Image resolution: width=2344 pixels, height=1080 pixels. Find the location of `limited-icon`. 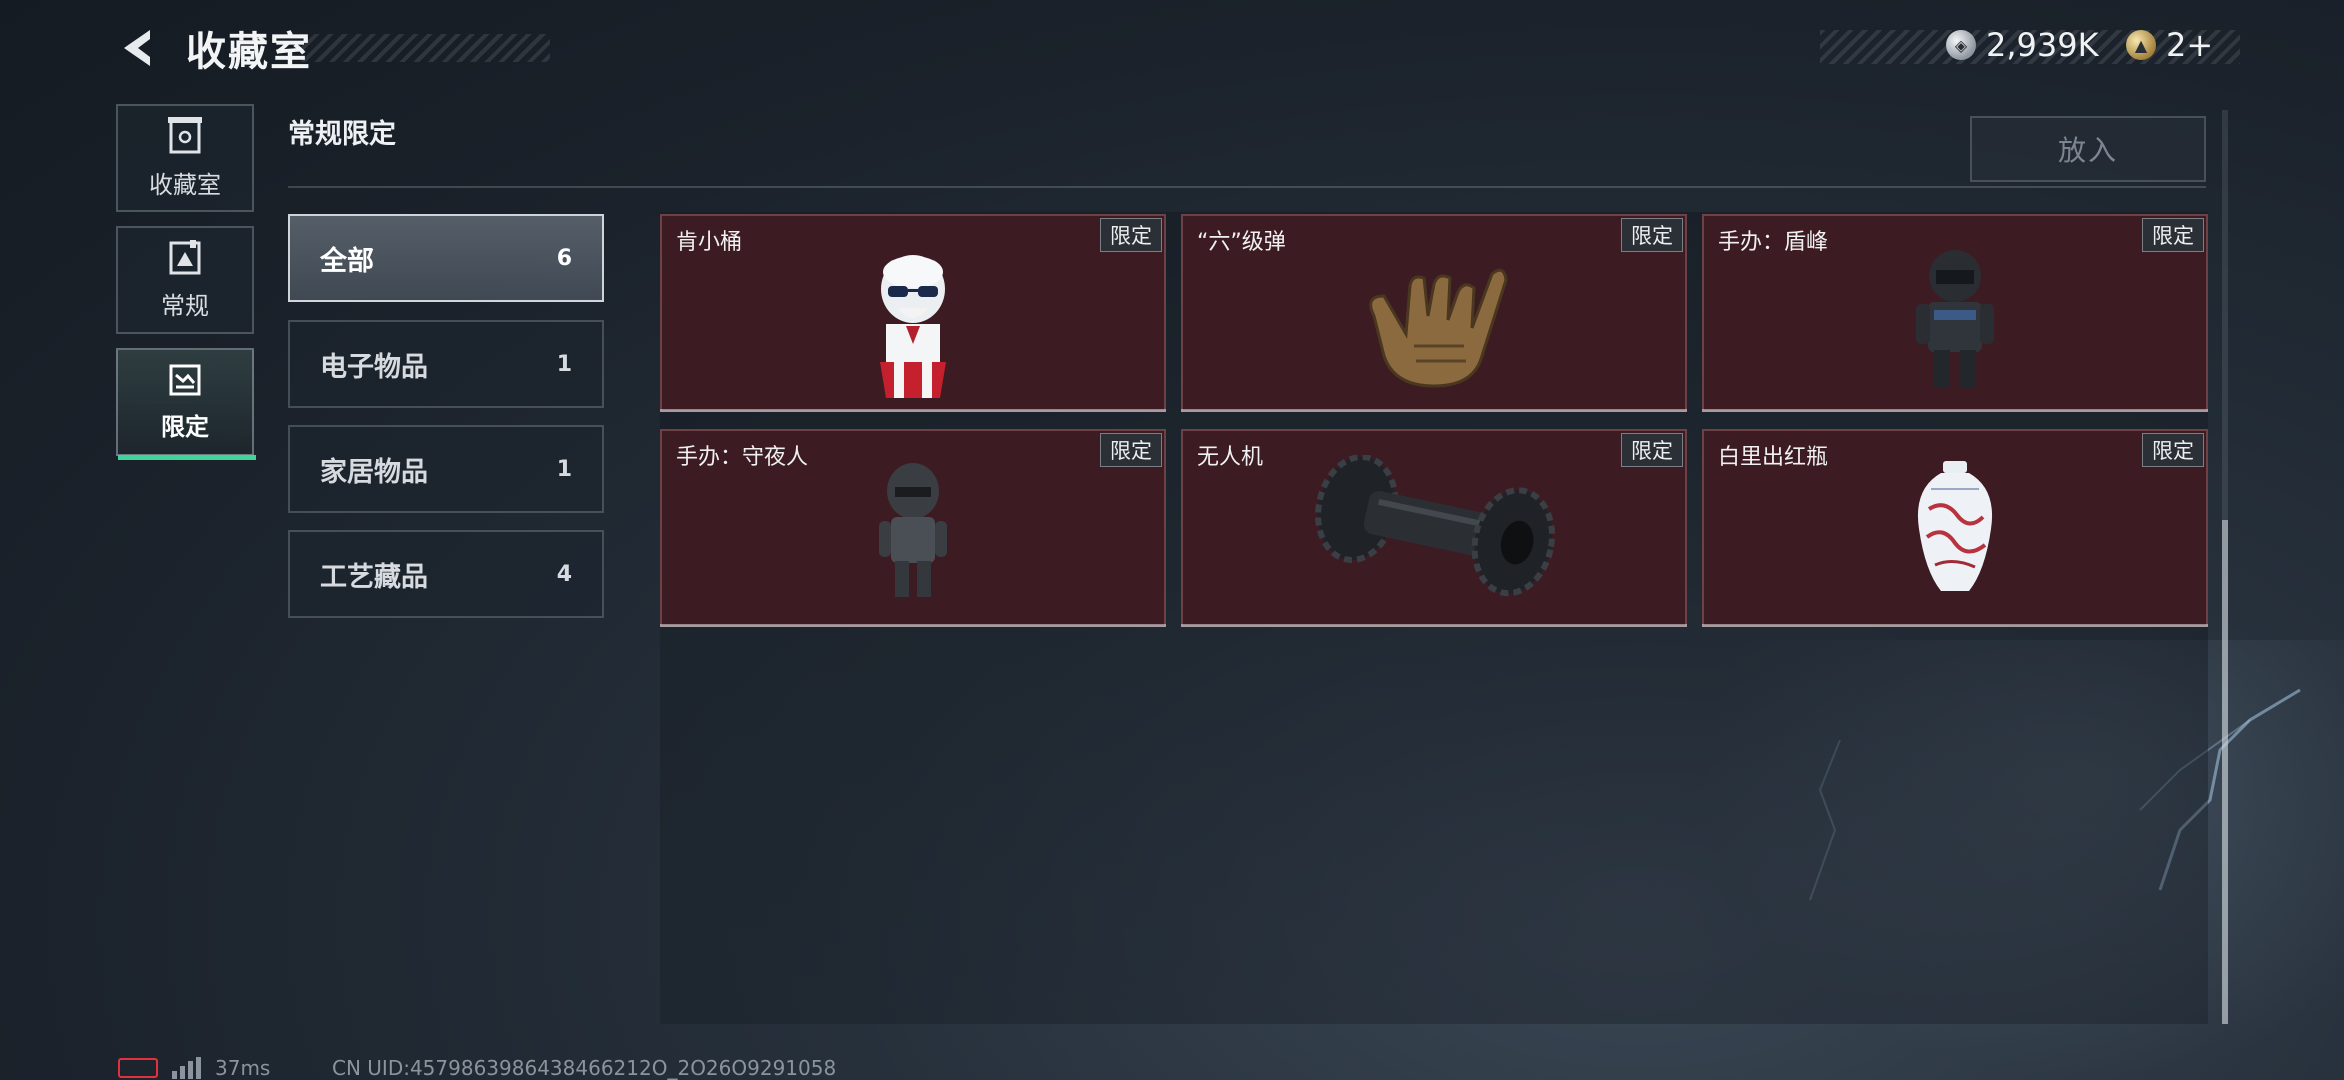

limited-icon is located at coordinates (185, 379).